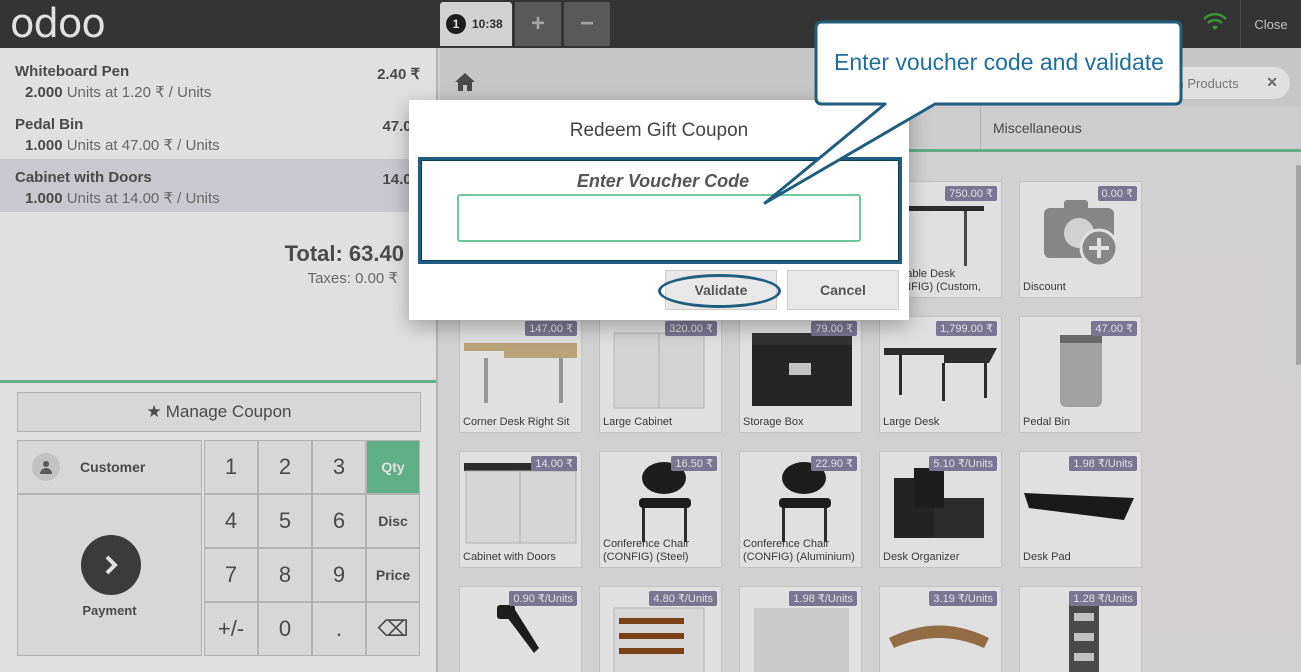  I want to click on cancel-button: Cancel, so click(843, 290).